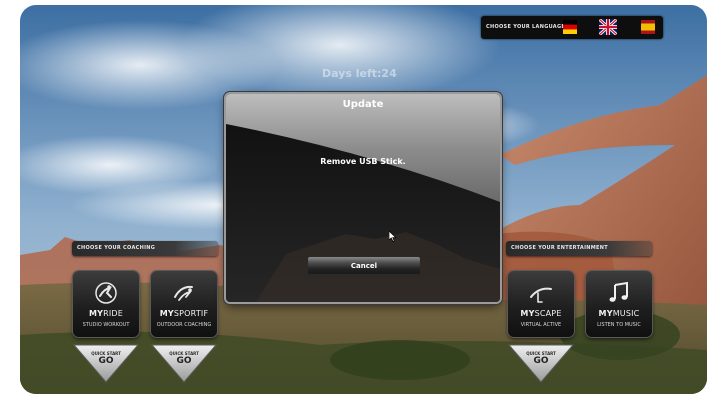 The image size is (707, 394). I want to click on cancel-button-label: Cancel, so click(364, 266).